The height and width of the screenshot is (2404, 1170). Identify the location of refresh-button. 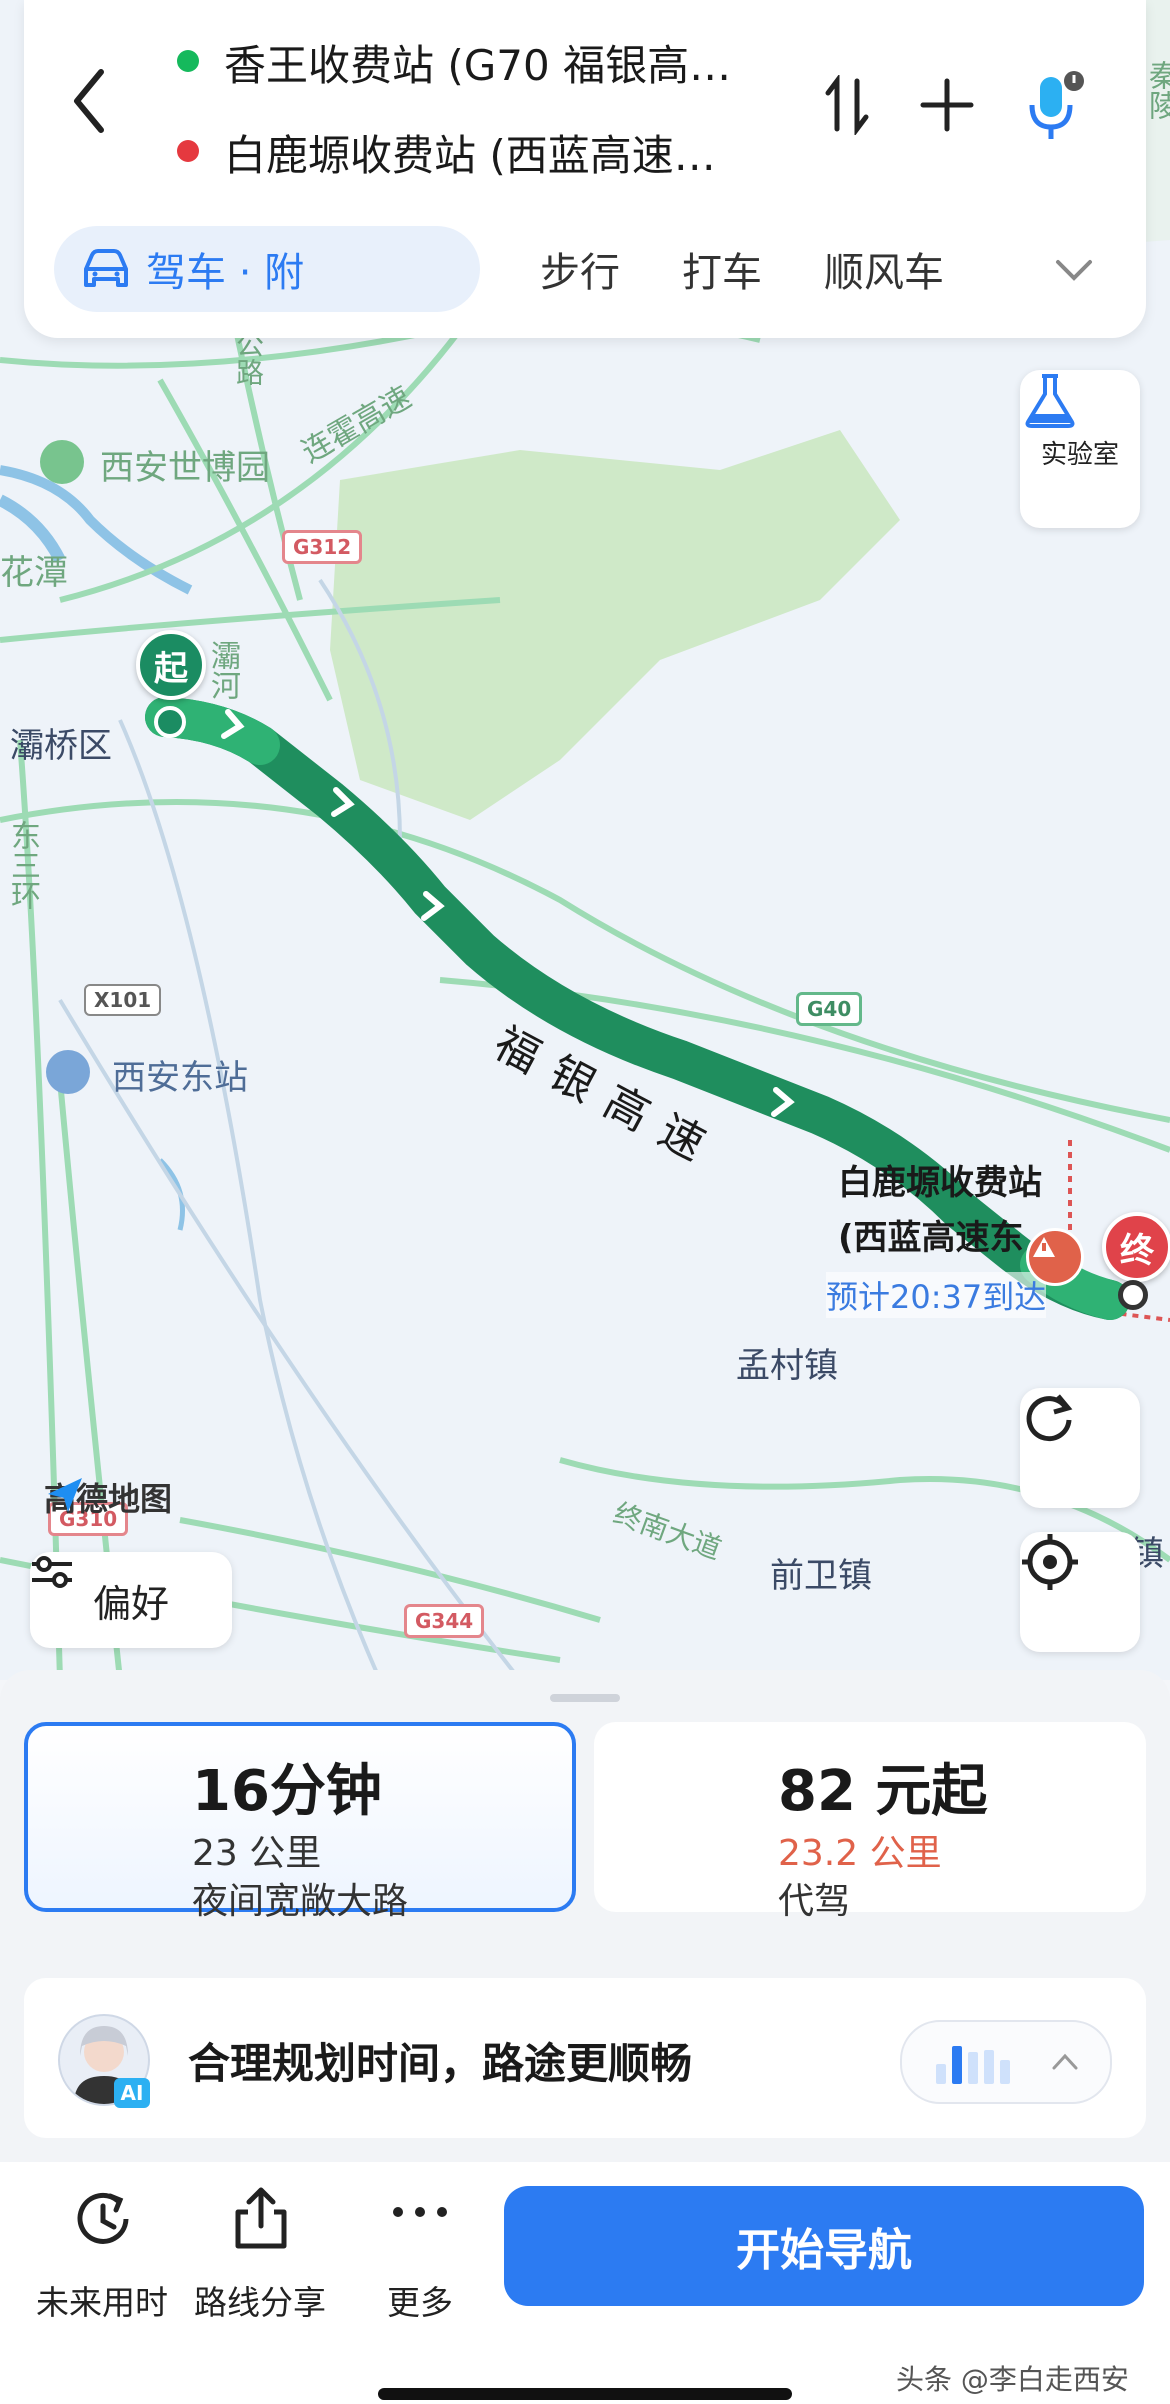
(1080, 1448).